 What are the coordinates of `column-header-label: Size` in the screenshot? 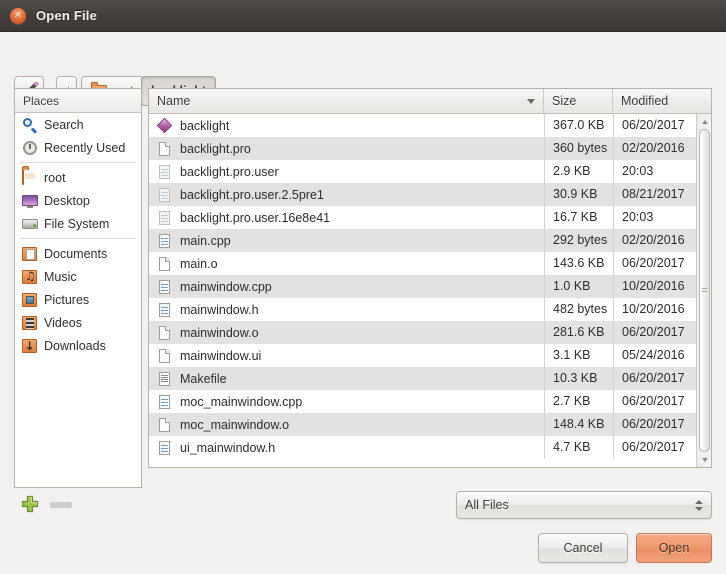 It's located at (564, 101).